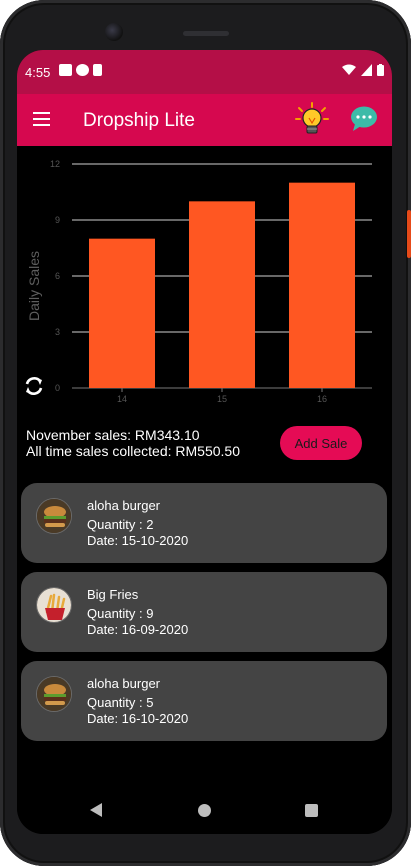 This screenshot has height=866, width=411. What do you see at coordinates (120, 524) in the screenshot?
I see `item-quantity: Quantity : 2` at bounding box center [120, 524].